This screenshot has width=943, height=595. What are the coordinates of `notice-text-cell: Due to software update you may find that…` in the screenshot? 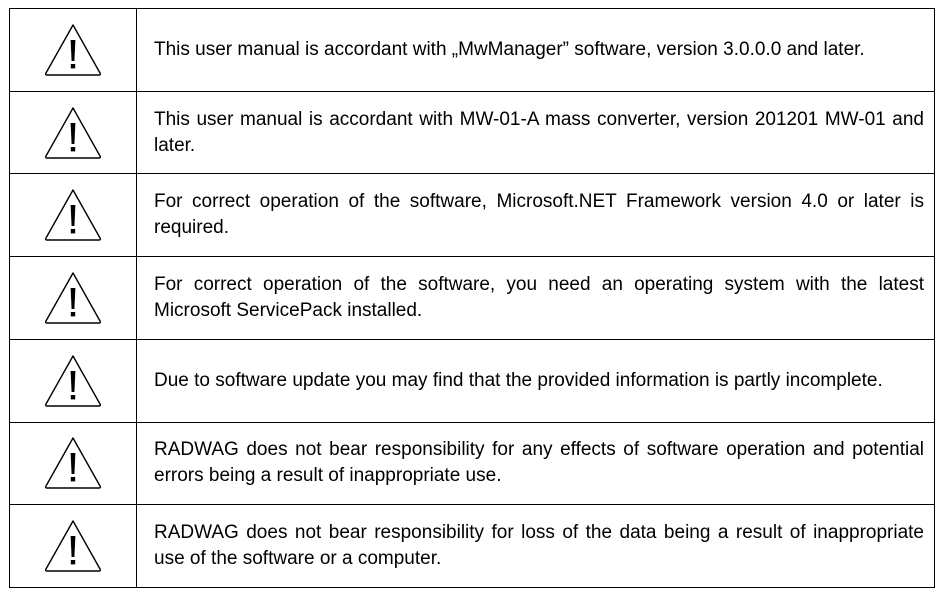 It's located at (535, 381).